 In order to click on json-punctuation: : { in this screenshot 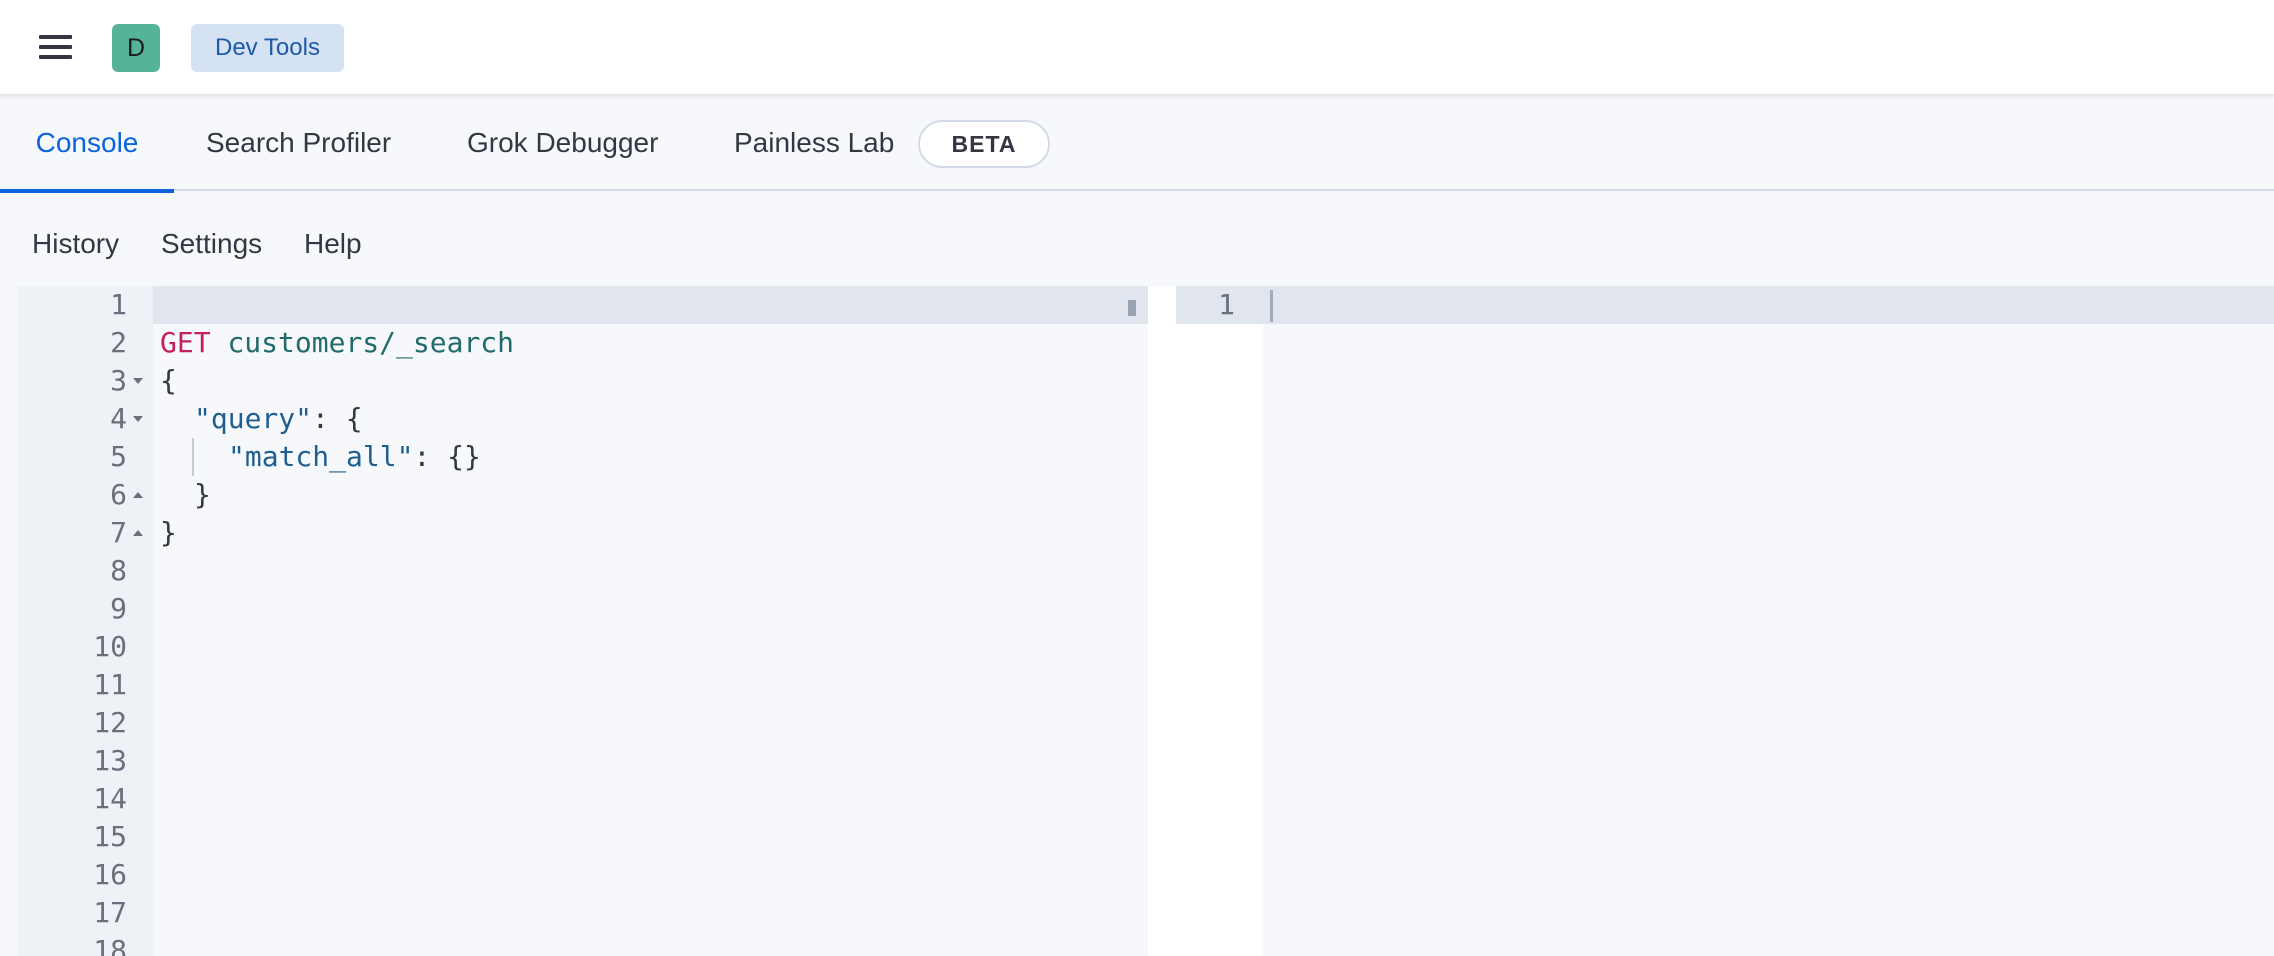, I will do `click(337, 418)`.